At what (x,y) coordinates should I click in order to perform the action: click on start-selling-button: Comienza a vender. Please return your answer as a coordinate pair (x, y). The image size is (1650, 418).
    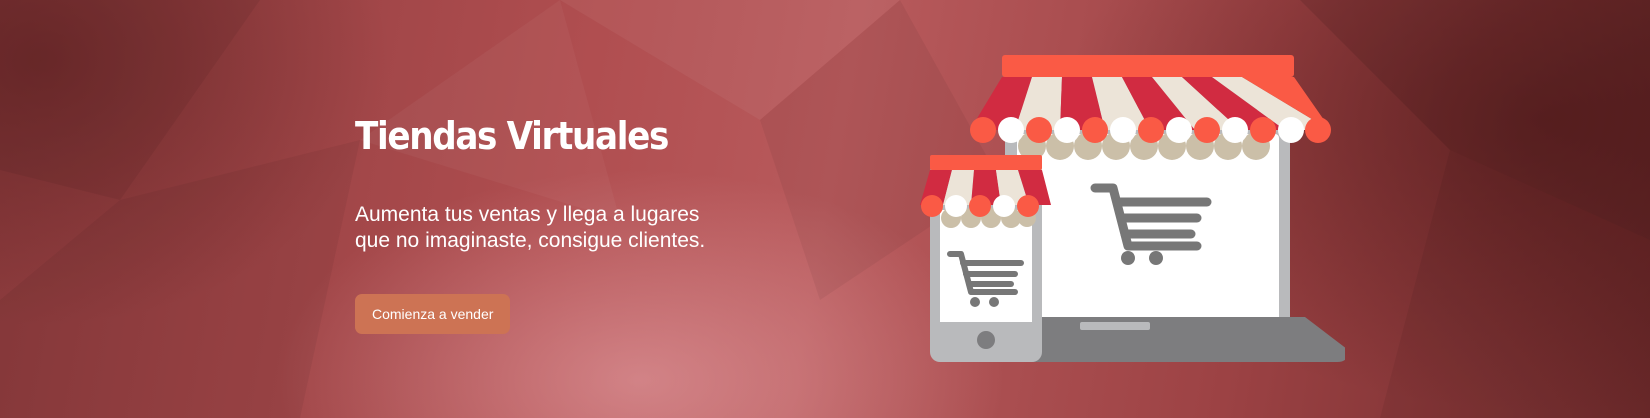
    Looking at the image, I should click on (433, 314).